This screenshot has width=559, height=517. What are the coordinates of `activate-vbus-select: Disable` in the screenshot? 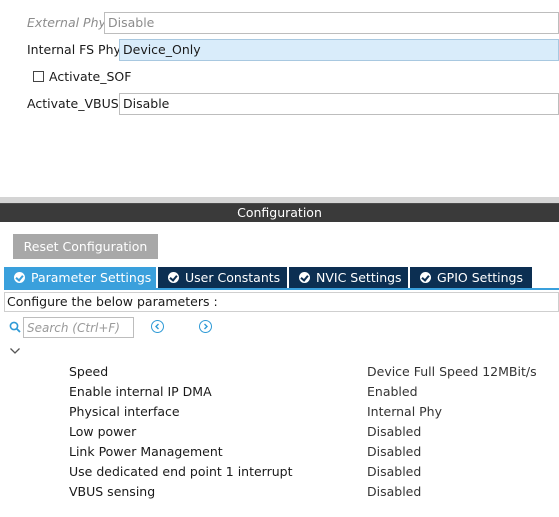 It's located at (339, 104).